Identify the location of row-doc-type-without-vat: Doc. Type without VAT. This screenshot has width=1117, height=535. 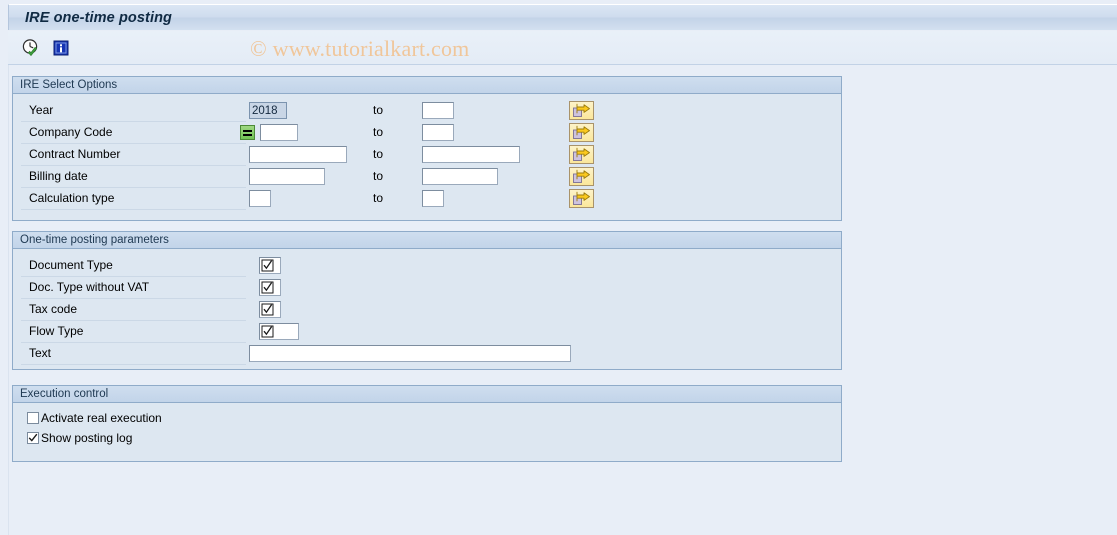
(427, 288).